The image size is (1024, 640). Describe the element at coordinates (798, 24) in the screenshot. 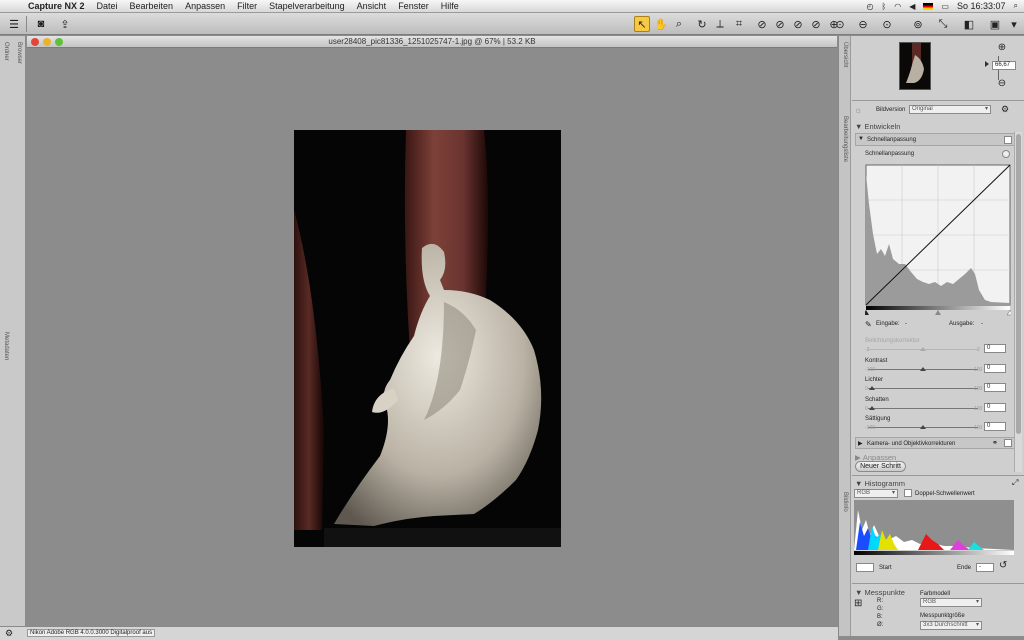

I see `white-point-icon: ⊘` at that location.